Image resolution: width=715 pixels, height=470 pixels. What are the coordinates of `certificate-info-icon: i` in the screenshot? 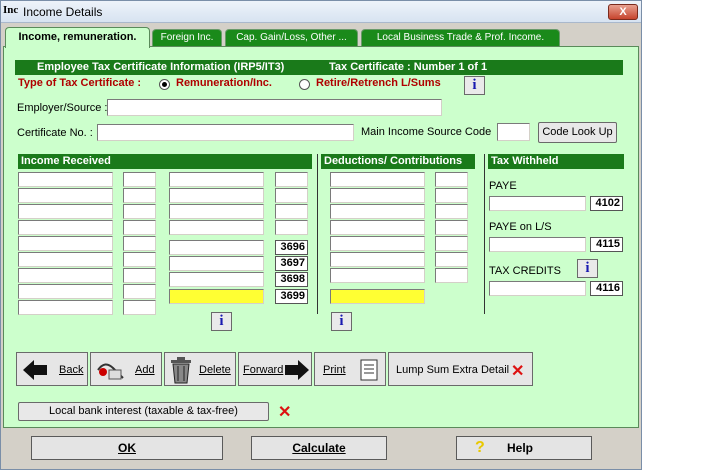 It's located at (474, 85).